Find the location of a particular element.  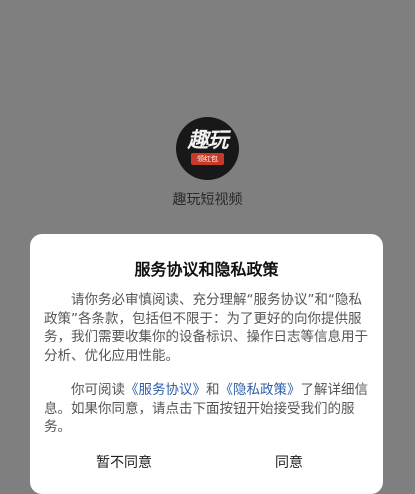

app-logo: 趣玩 领红包 is located at coordinates (207, 148).